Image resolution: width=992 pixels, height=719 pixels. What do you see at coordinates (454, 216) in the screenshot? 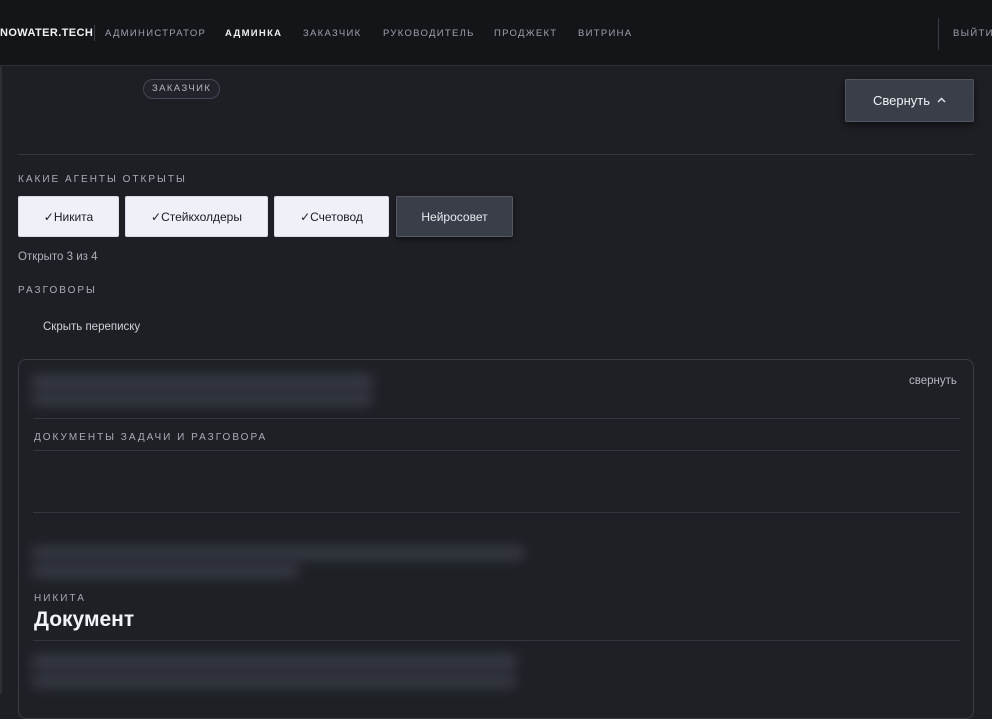
I see `agent-toggle-neurocouncil: Нейросовет` at bounding box center [454, 216].